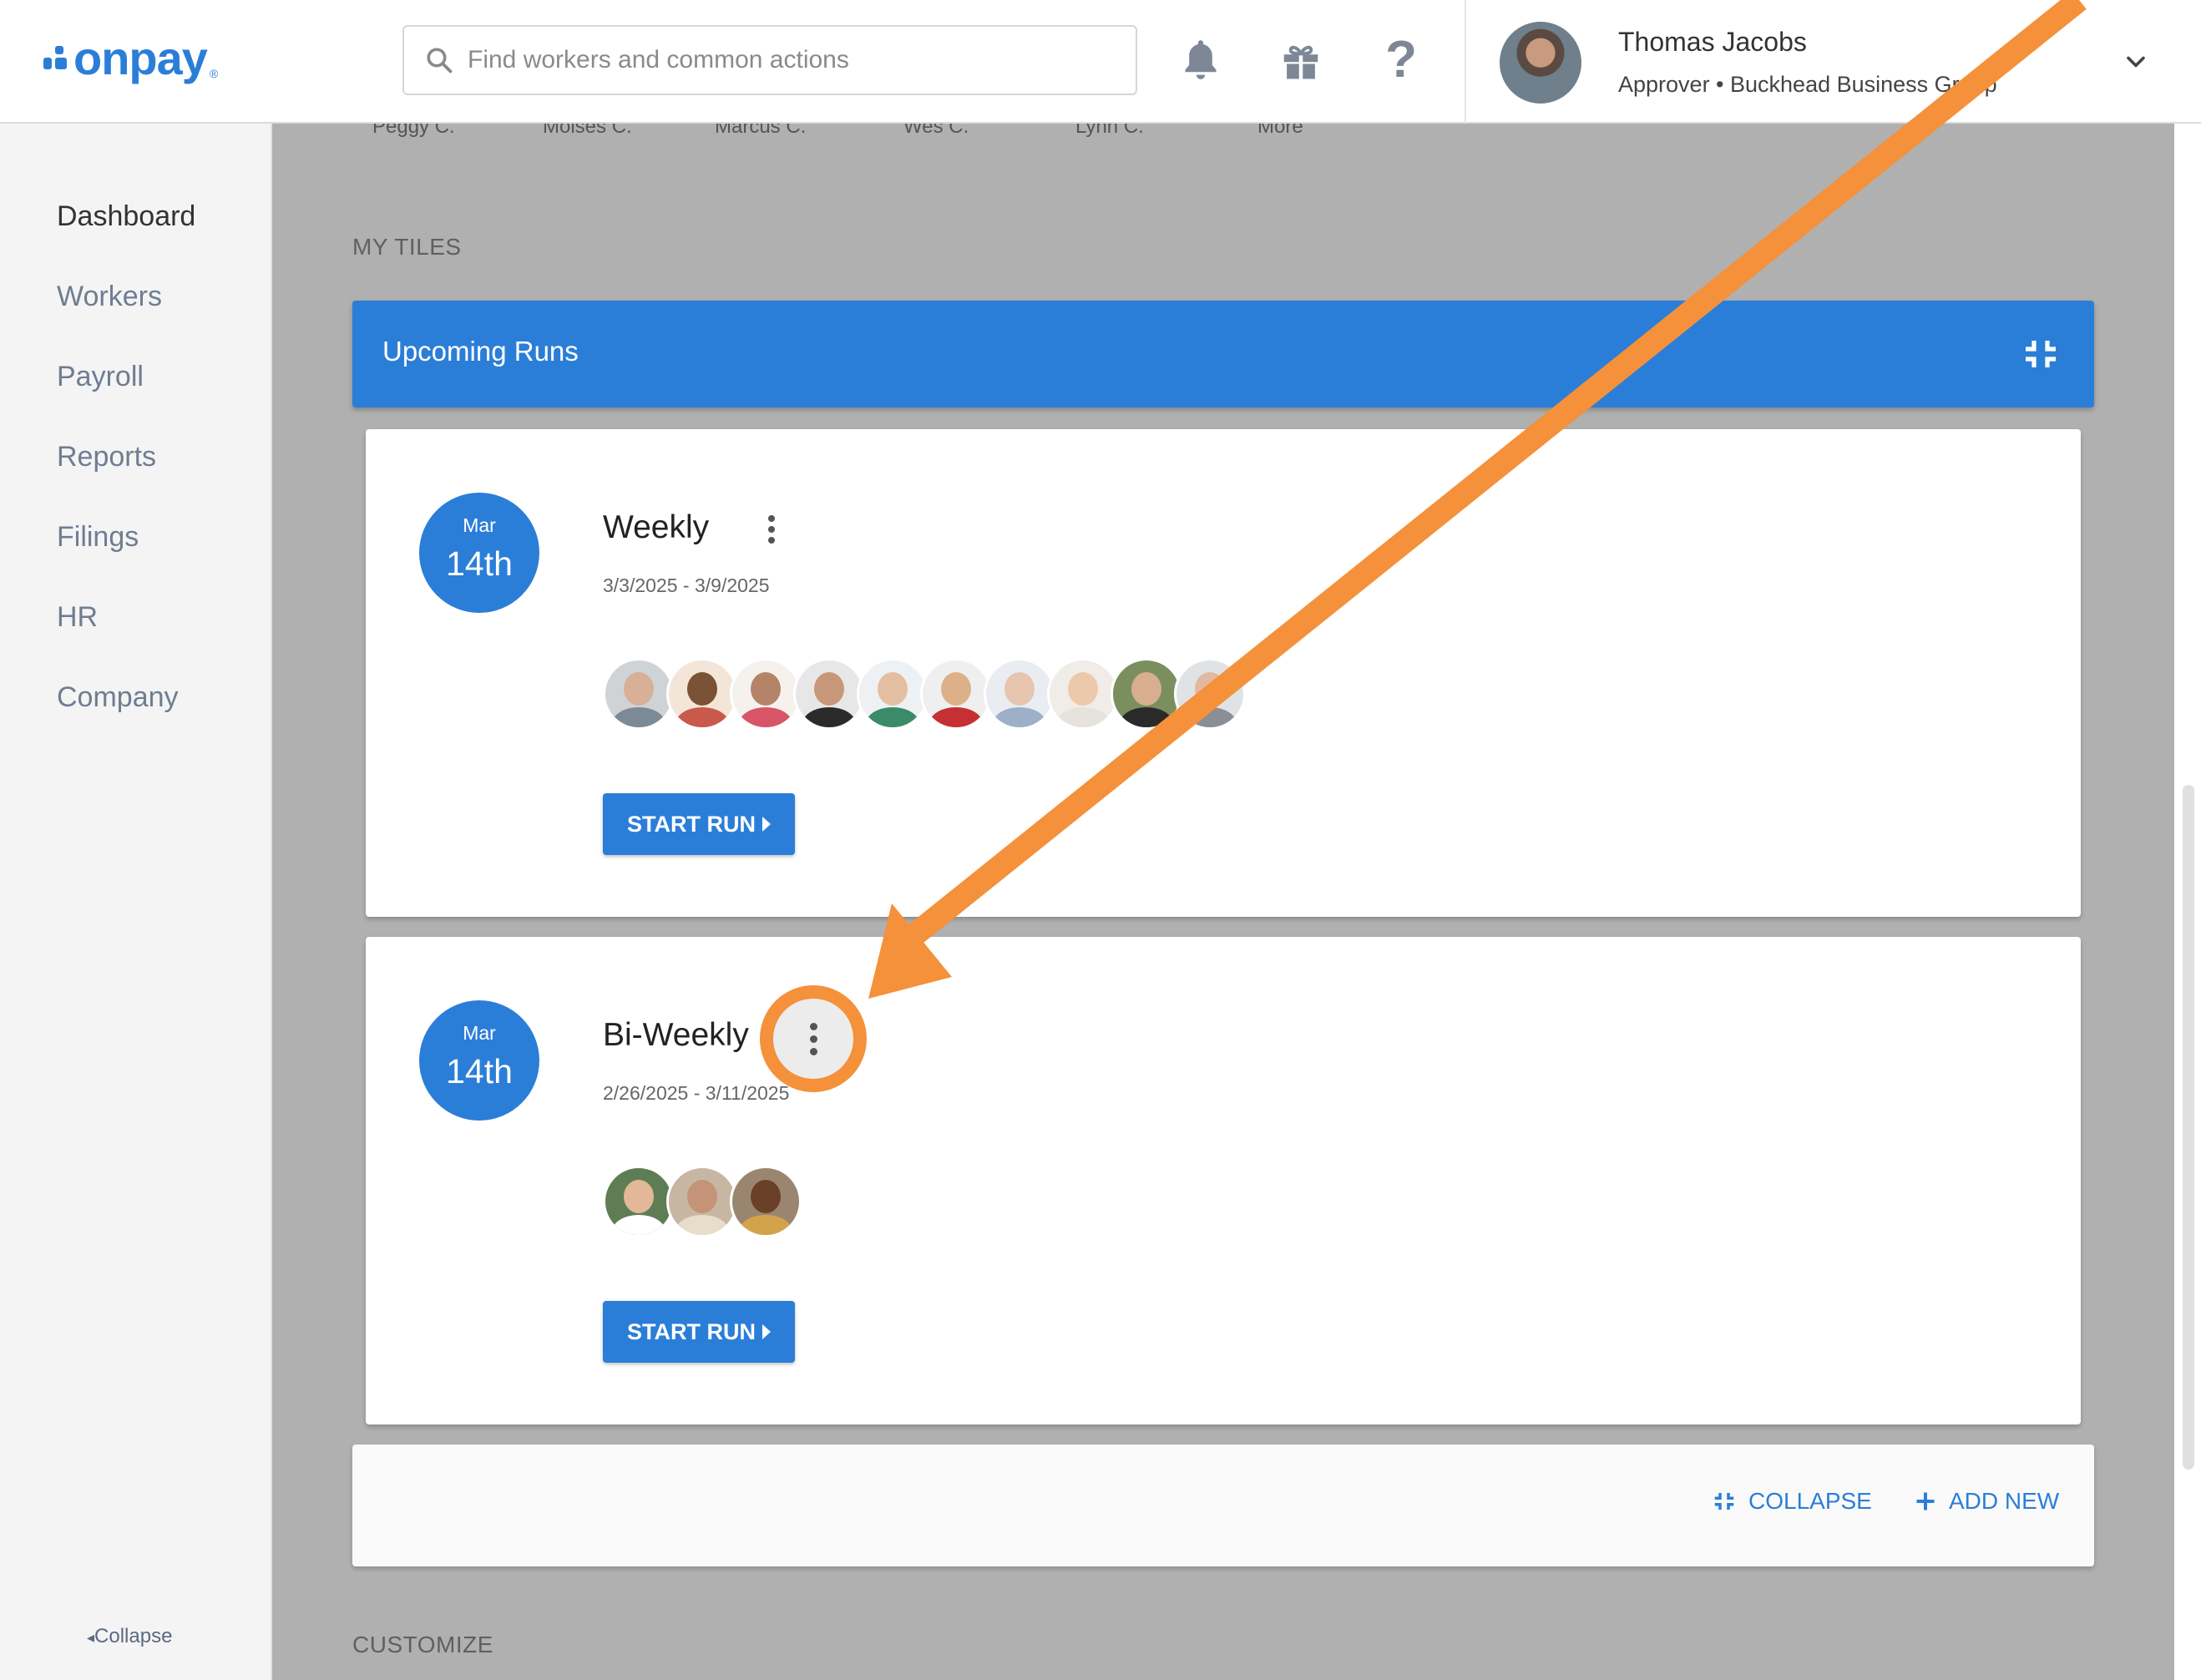  What do you see at coordinates (587, 131) in the screenshot?
I see `team-member-name: Moises C.` at bounding box center [587, 131].